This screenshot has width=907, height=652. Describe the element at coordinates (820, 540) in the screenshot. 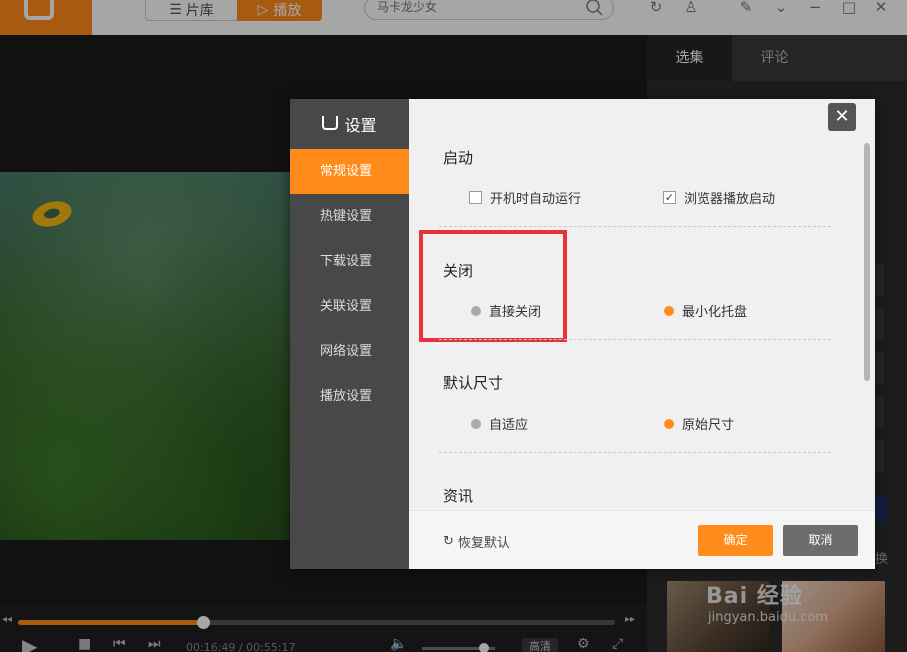

I see `cancel-button: 取消` at that location.